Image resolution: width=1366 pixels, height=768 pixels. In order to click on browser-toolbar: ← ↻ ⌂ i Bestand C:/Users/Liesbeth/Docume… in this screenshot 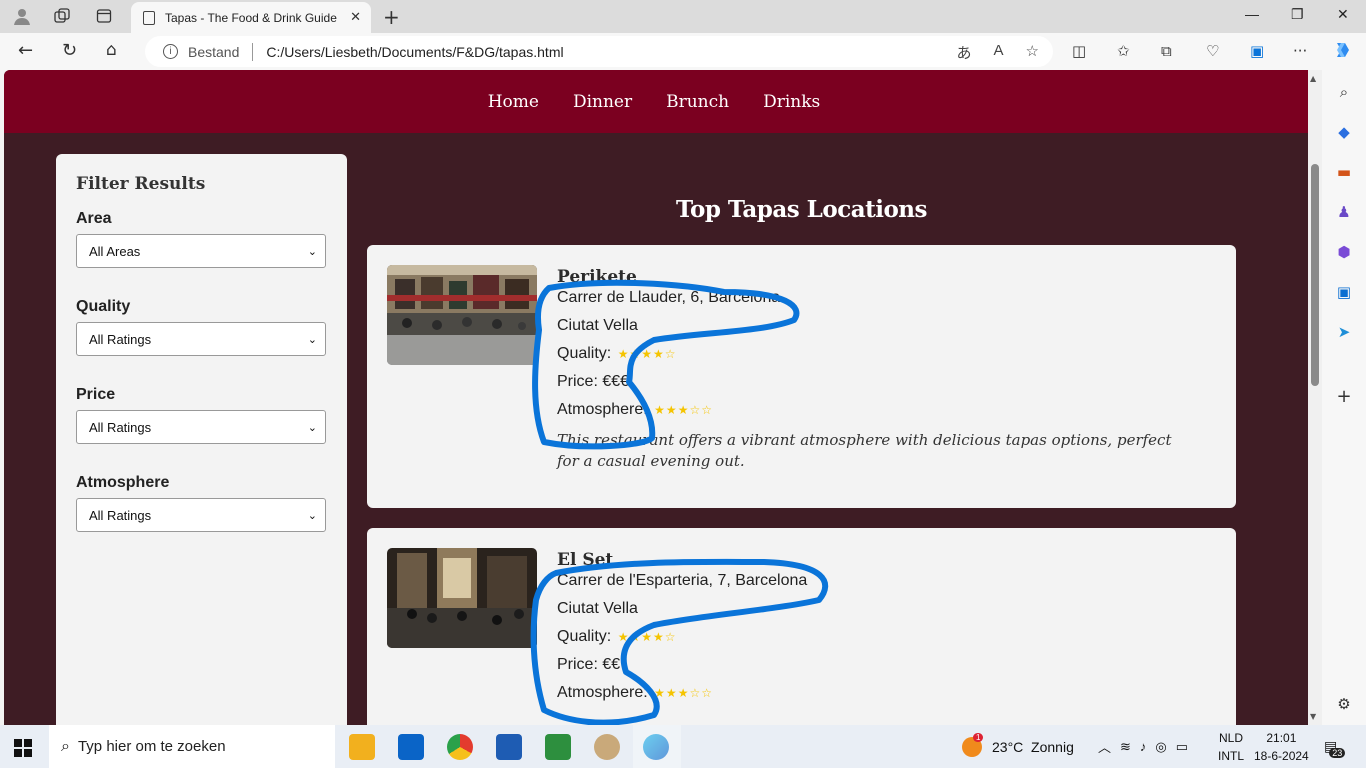, I will do `click(683, 51)`.